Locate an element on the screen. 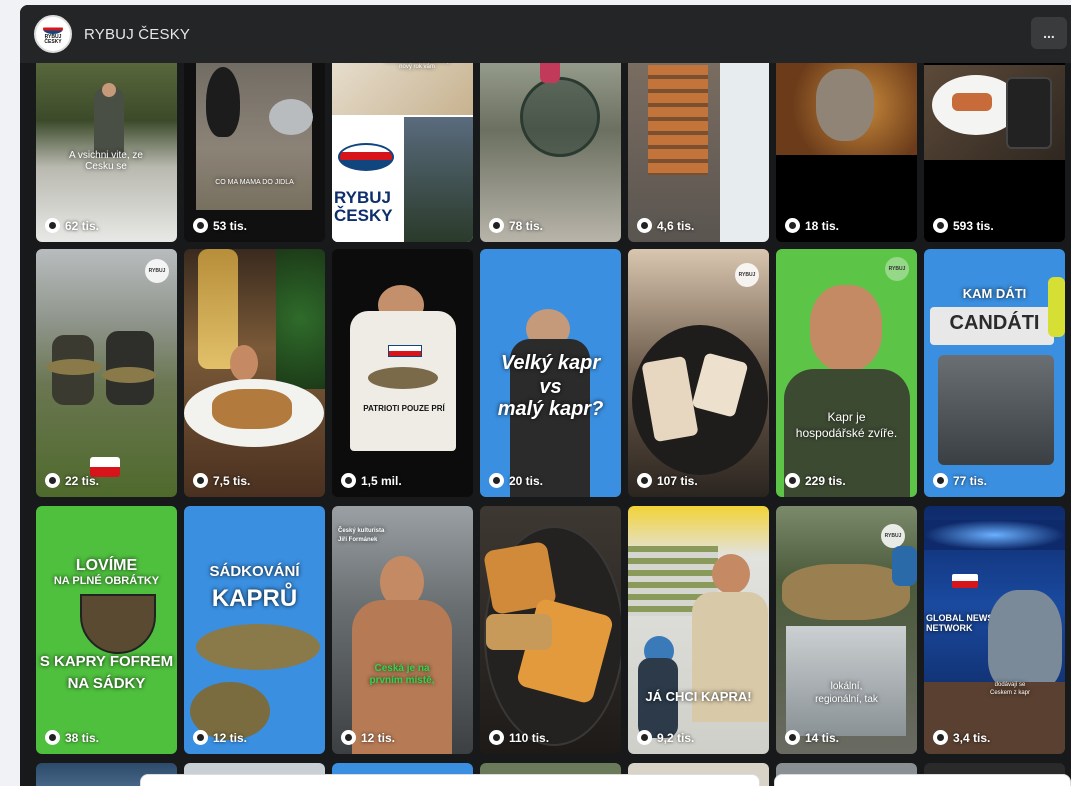 This screenshot has width=1071, height=786. view-count: 4,6 tis. is located at coordinates (665, 225).